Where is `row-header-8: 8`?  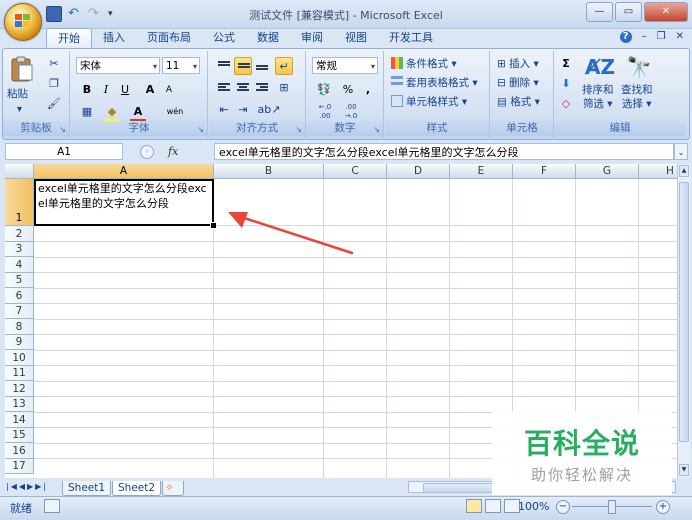 row-header-8: 8 is located at coordinates (19, 327).